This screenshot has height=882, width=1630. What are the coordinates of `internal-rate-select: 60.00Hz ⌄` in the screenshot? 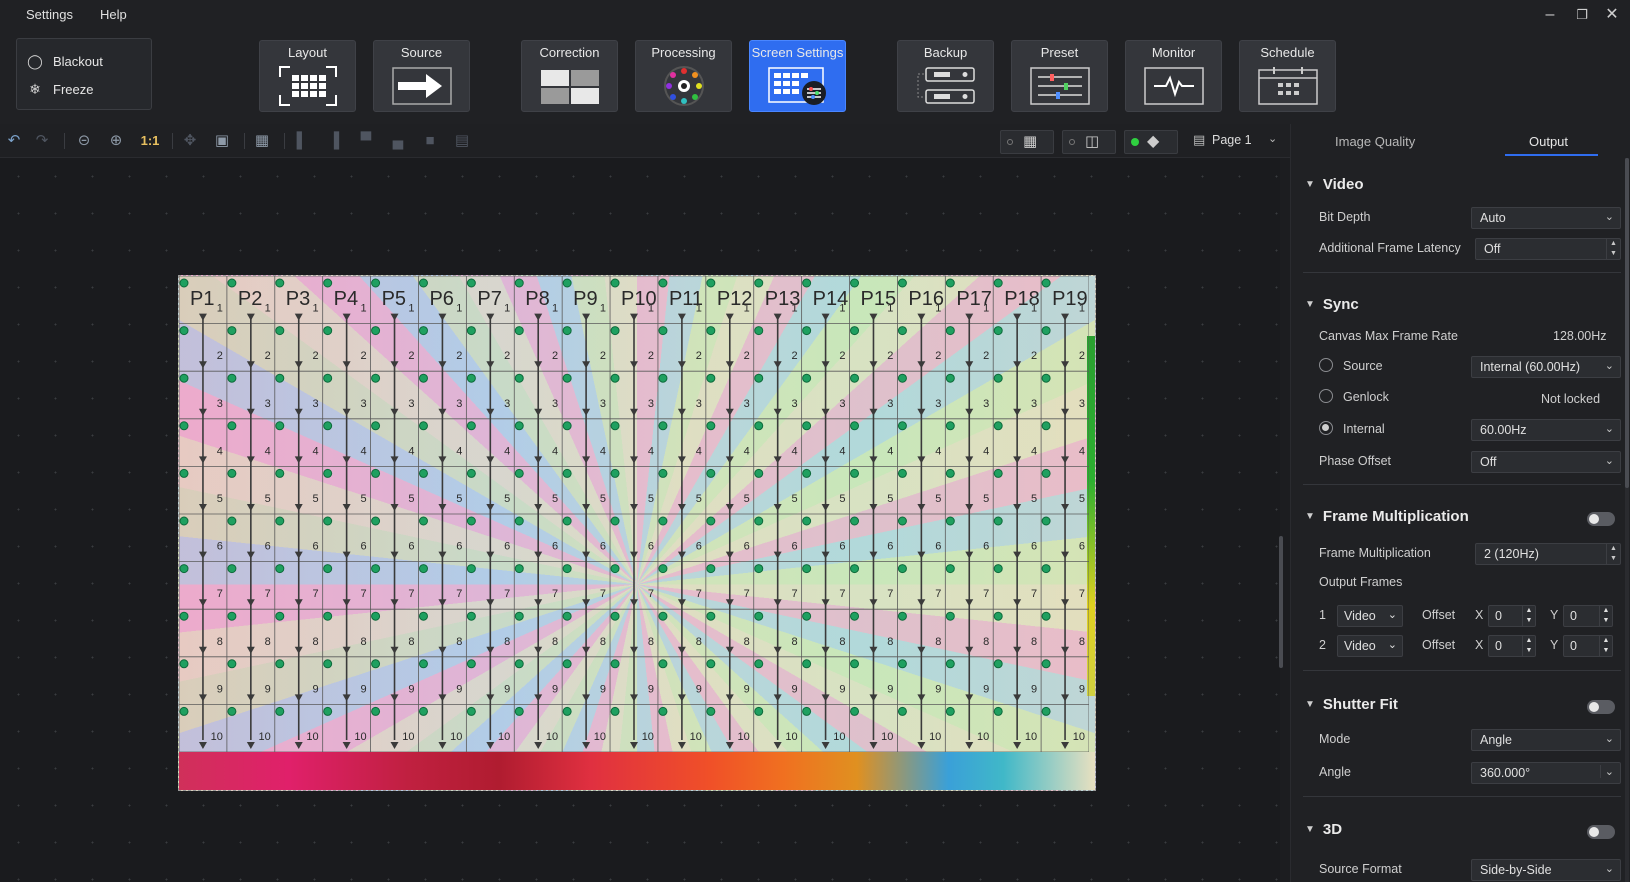 It's located at (1546, 430).